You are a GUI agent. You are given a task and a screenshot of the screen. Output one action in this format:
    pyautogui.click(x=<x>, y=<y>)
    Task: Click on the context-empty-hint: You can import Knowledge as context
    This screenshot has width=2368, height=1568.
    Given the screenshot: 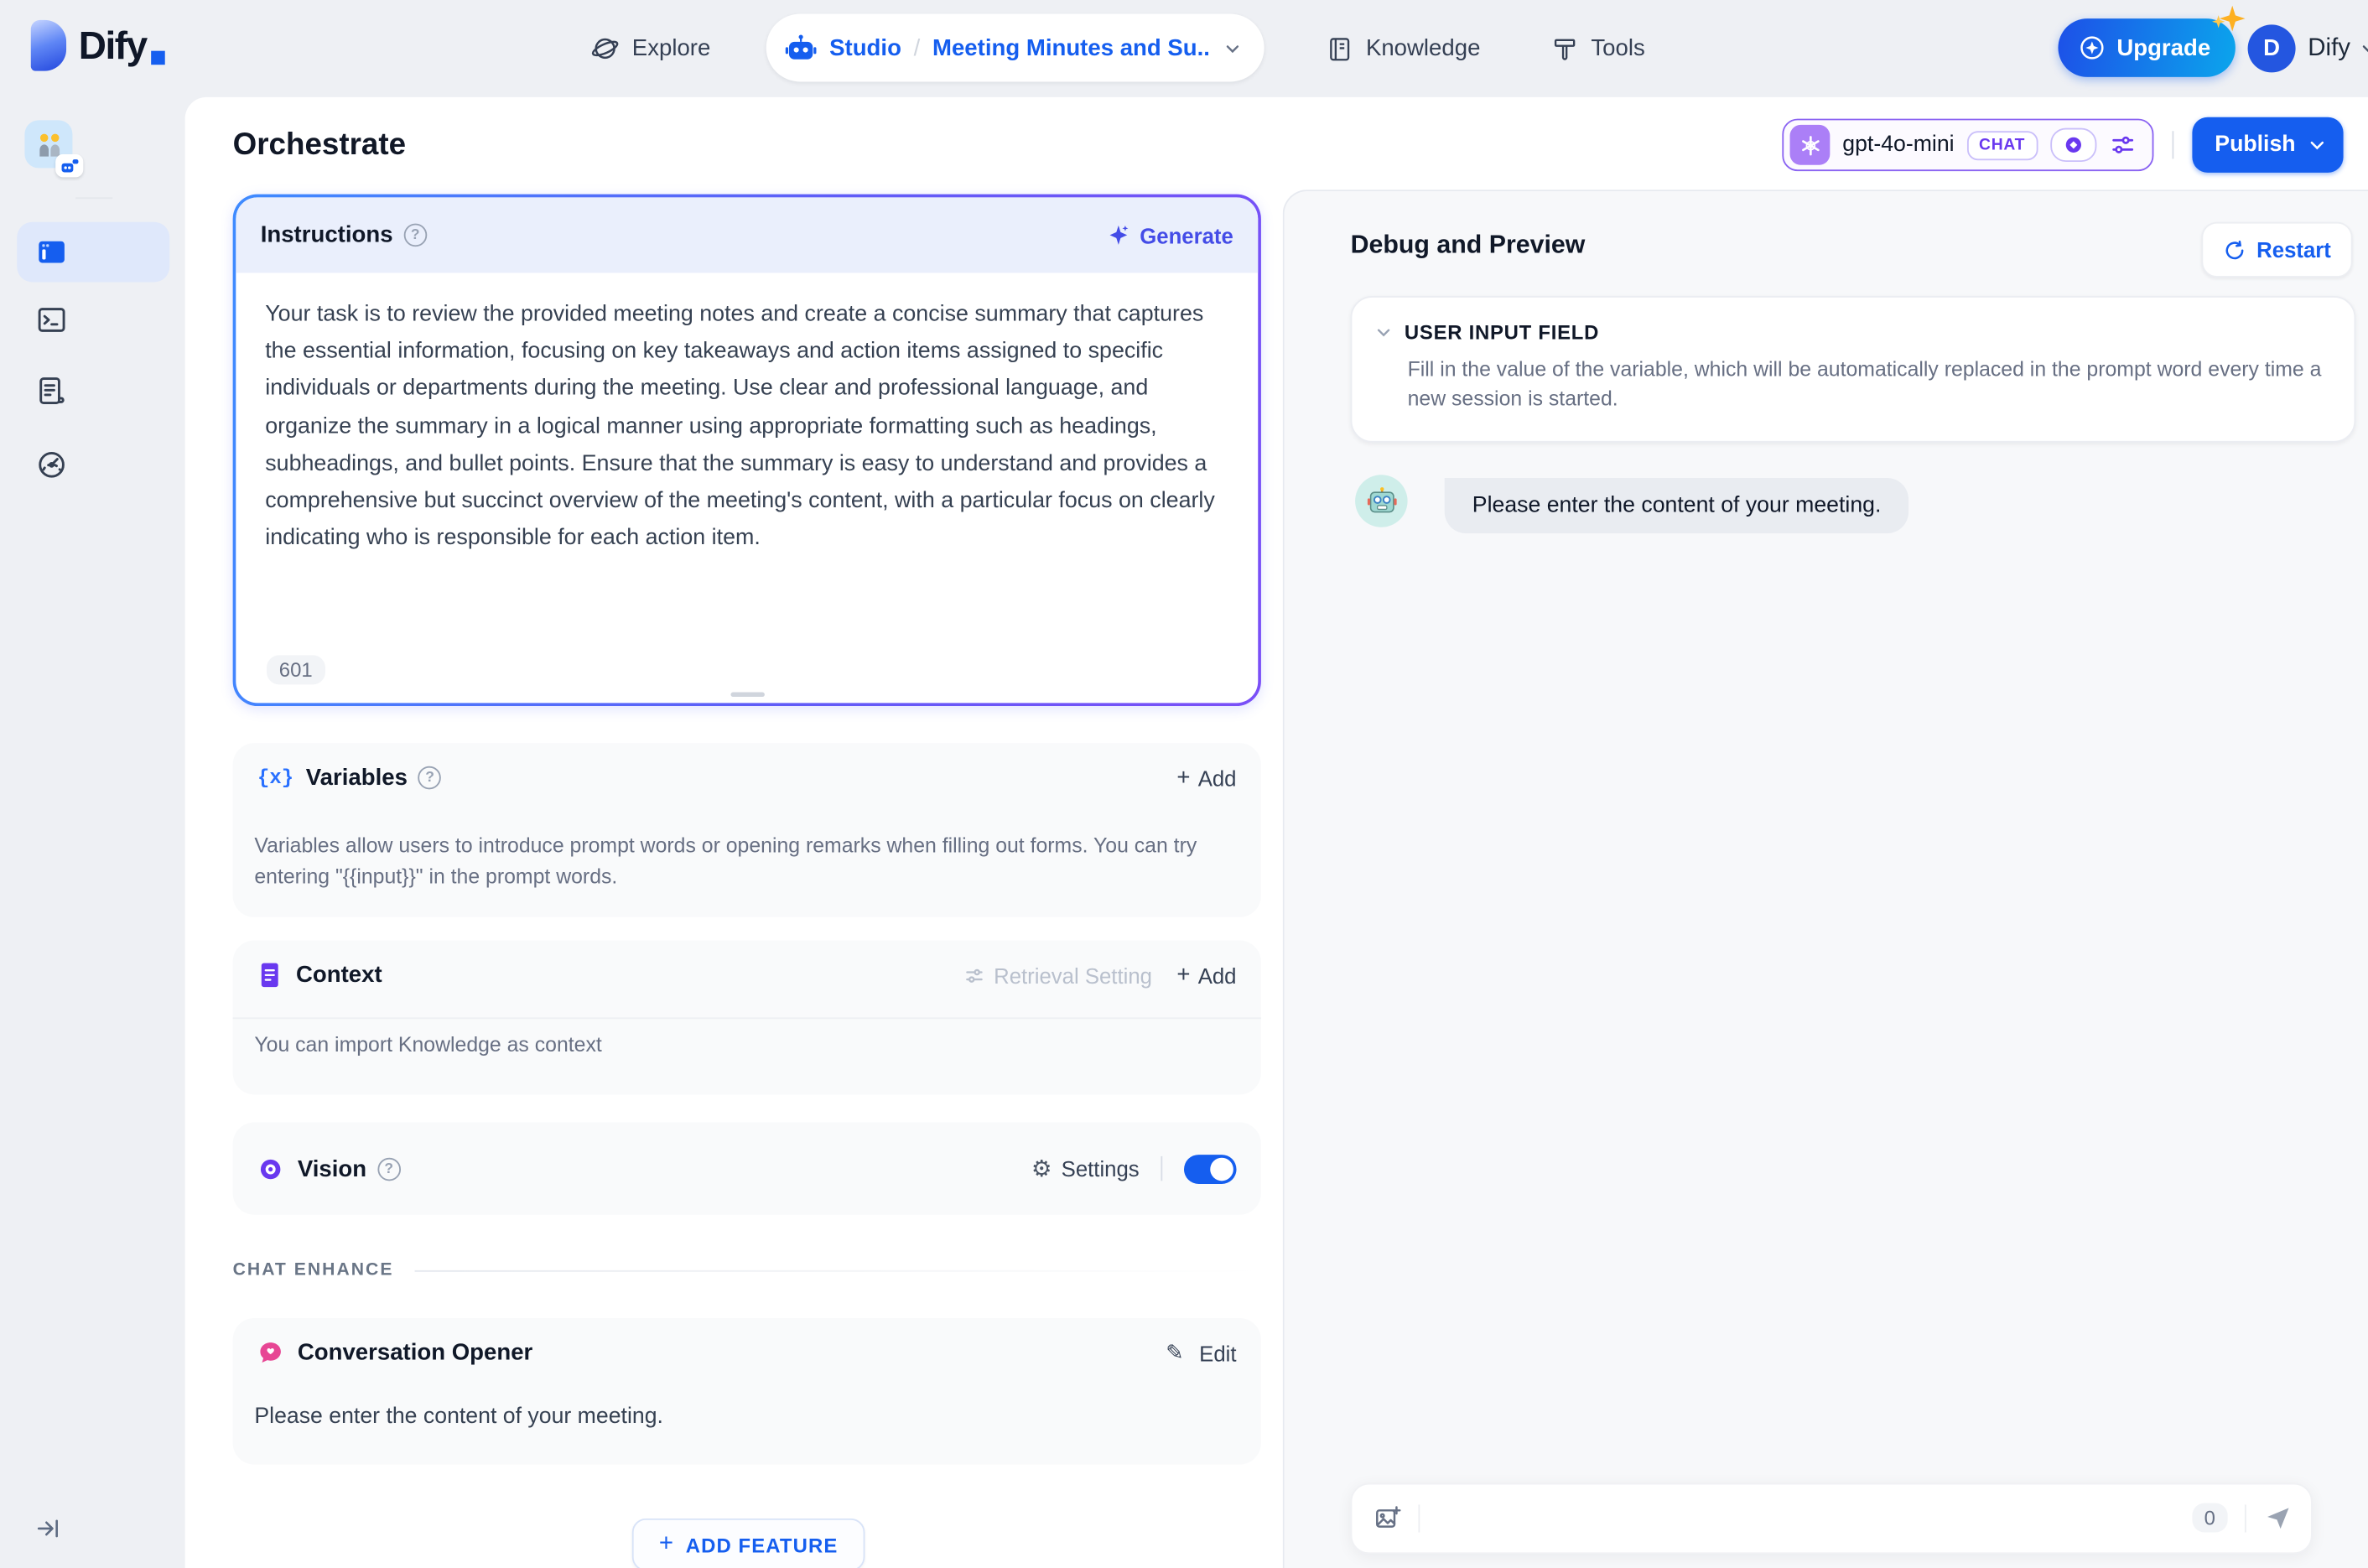 What is the action you would take?
    pyautogui.click(x=428, y=1044)
    